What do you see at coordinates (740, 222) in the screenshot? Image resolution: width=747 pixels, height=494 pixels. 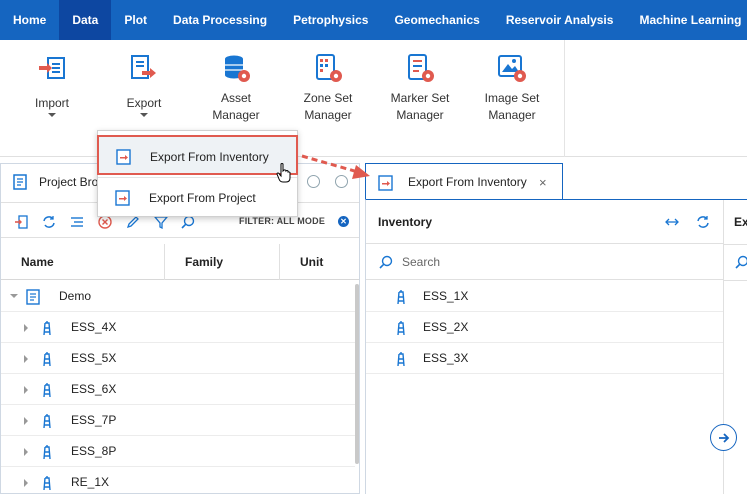 I see `export-target-title: Ex` at bounding box center [740, 222].